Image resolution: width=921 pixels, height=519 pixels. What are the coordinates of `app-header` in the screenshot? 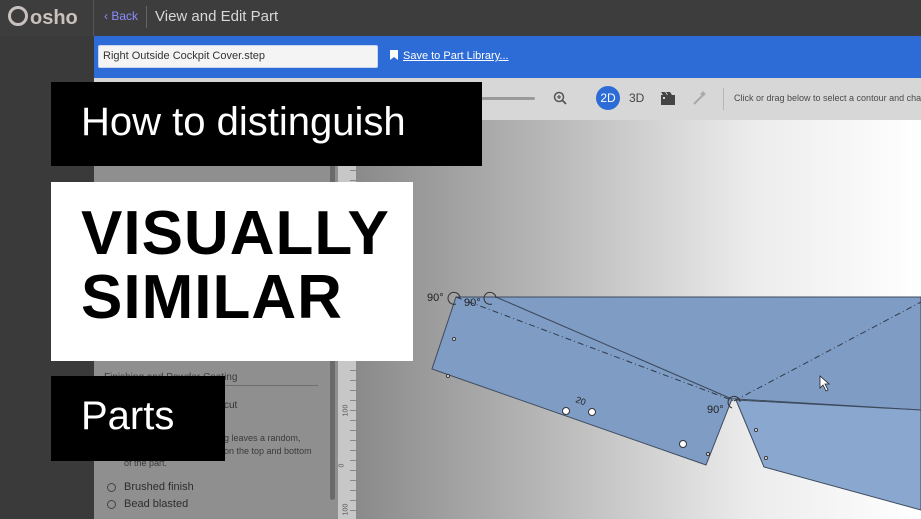 It's located at (460, 18).